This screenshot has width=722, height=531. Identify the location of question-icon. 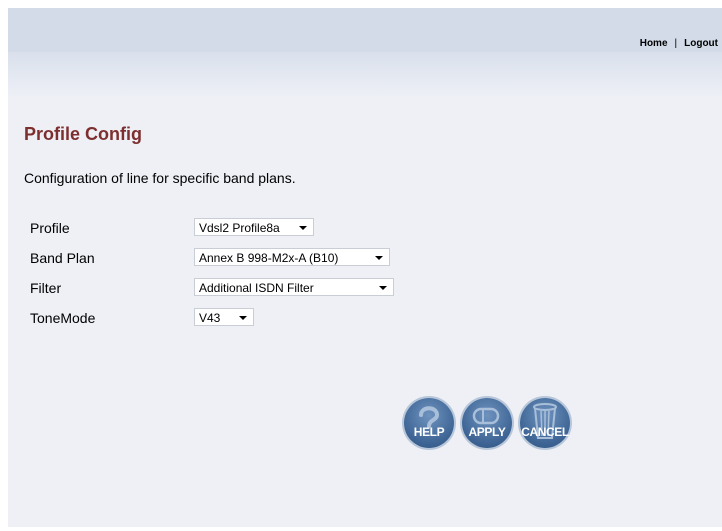
(429, 417).